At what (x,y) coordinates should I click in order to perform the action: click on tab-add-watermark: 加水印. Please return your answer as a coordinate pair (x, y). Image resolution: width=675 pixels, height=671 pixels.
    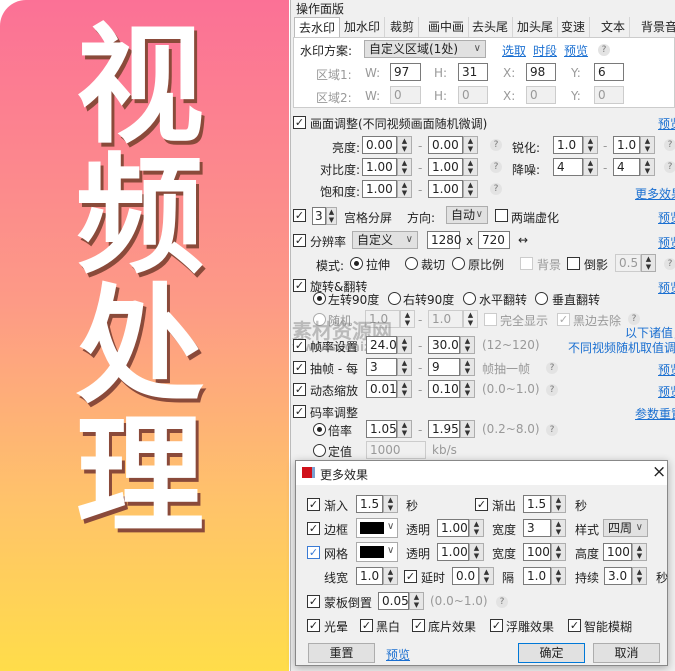
    Looking at the image, I should click on (363, 27).